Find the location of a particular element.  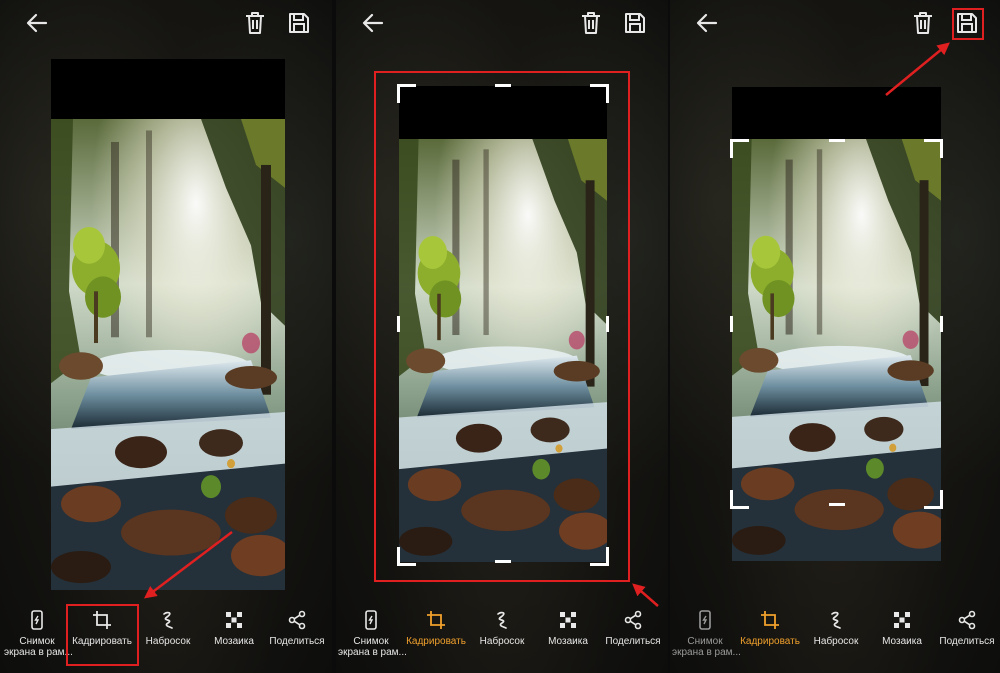

crop-handle-right is located at coordinates (941, 324).